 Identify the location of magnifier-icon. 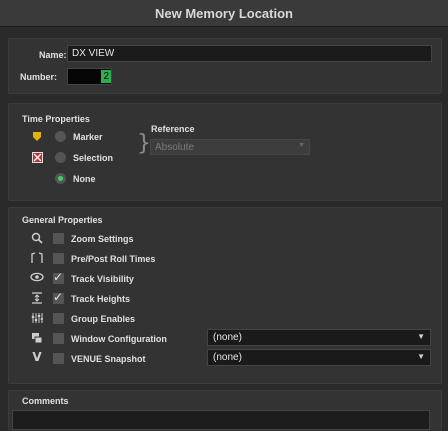
(37, 238).